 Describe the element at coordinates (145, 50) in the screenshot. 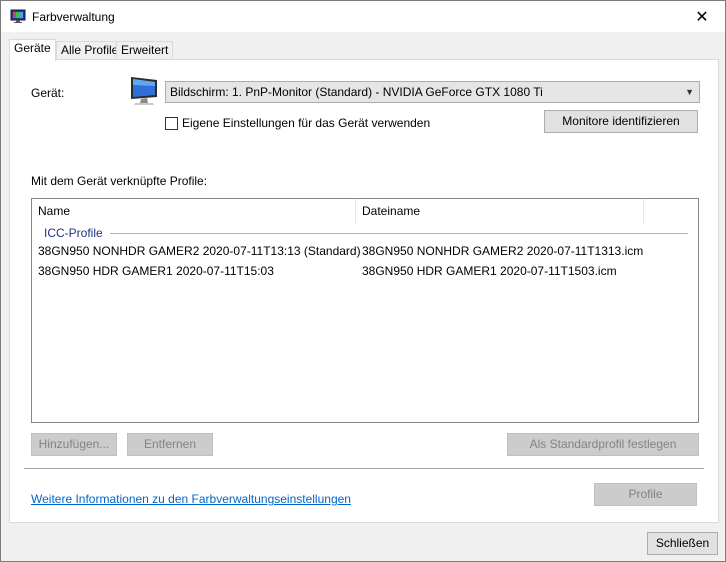

I see `tab-advanced: Erweitert` at that location.